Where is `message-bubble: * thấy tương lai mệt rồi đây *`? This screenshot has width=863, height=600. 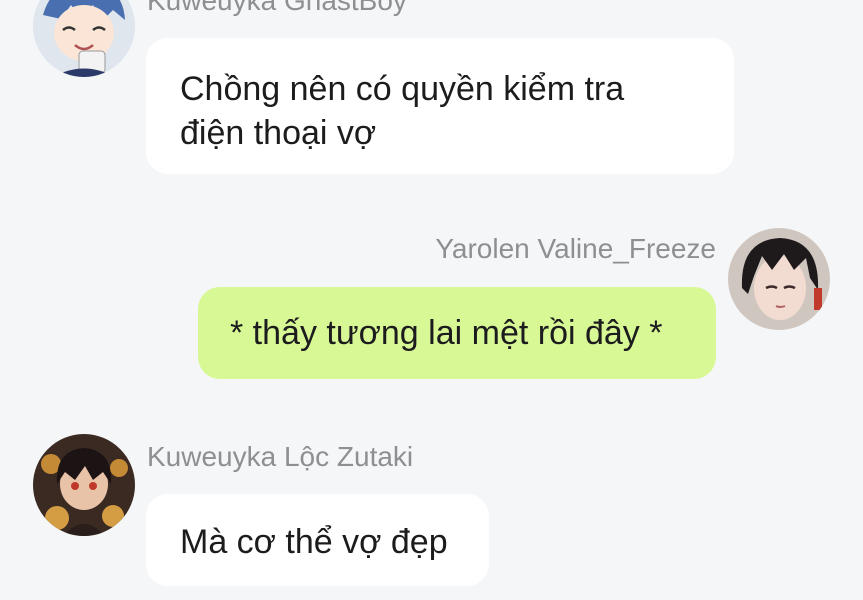
message-bubble: * thấy tương lai mệt rồi đây * is located at coordinates (457, 333).